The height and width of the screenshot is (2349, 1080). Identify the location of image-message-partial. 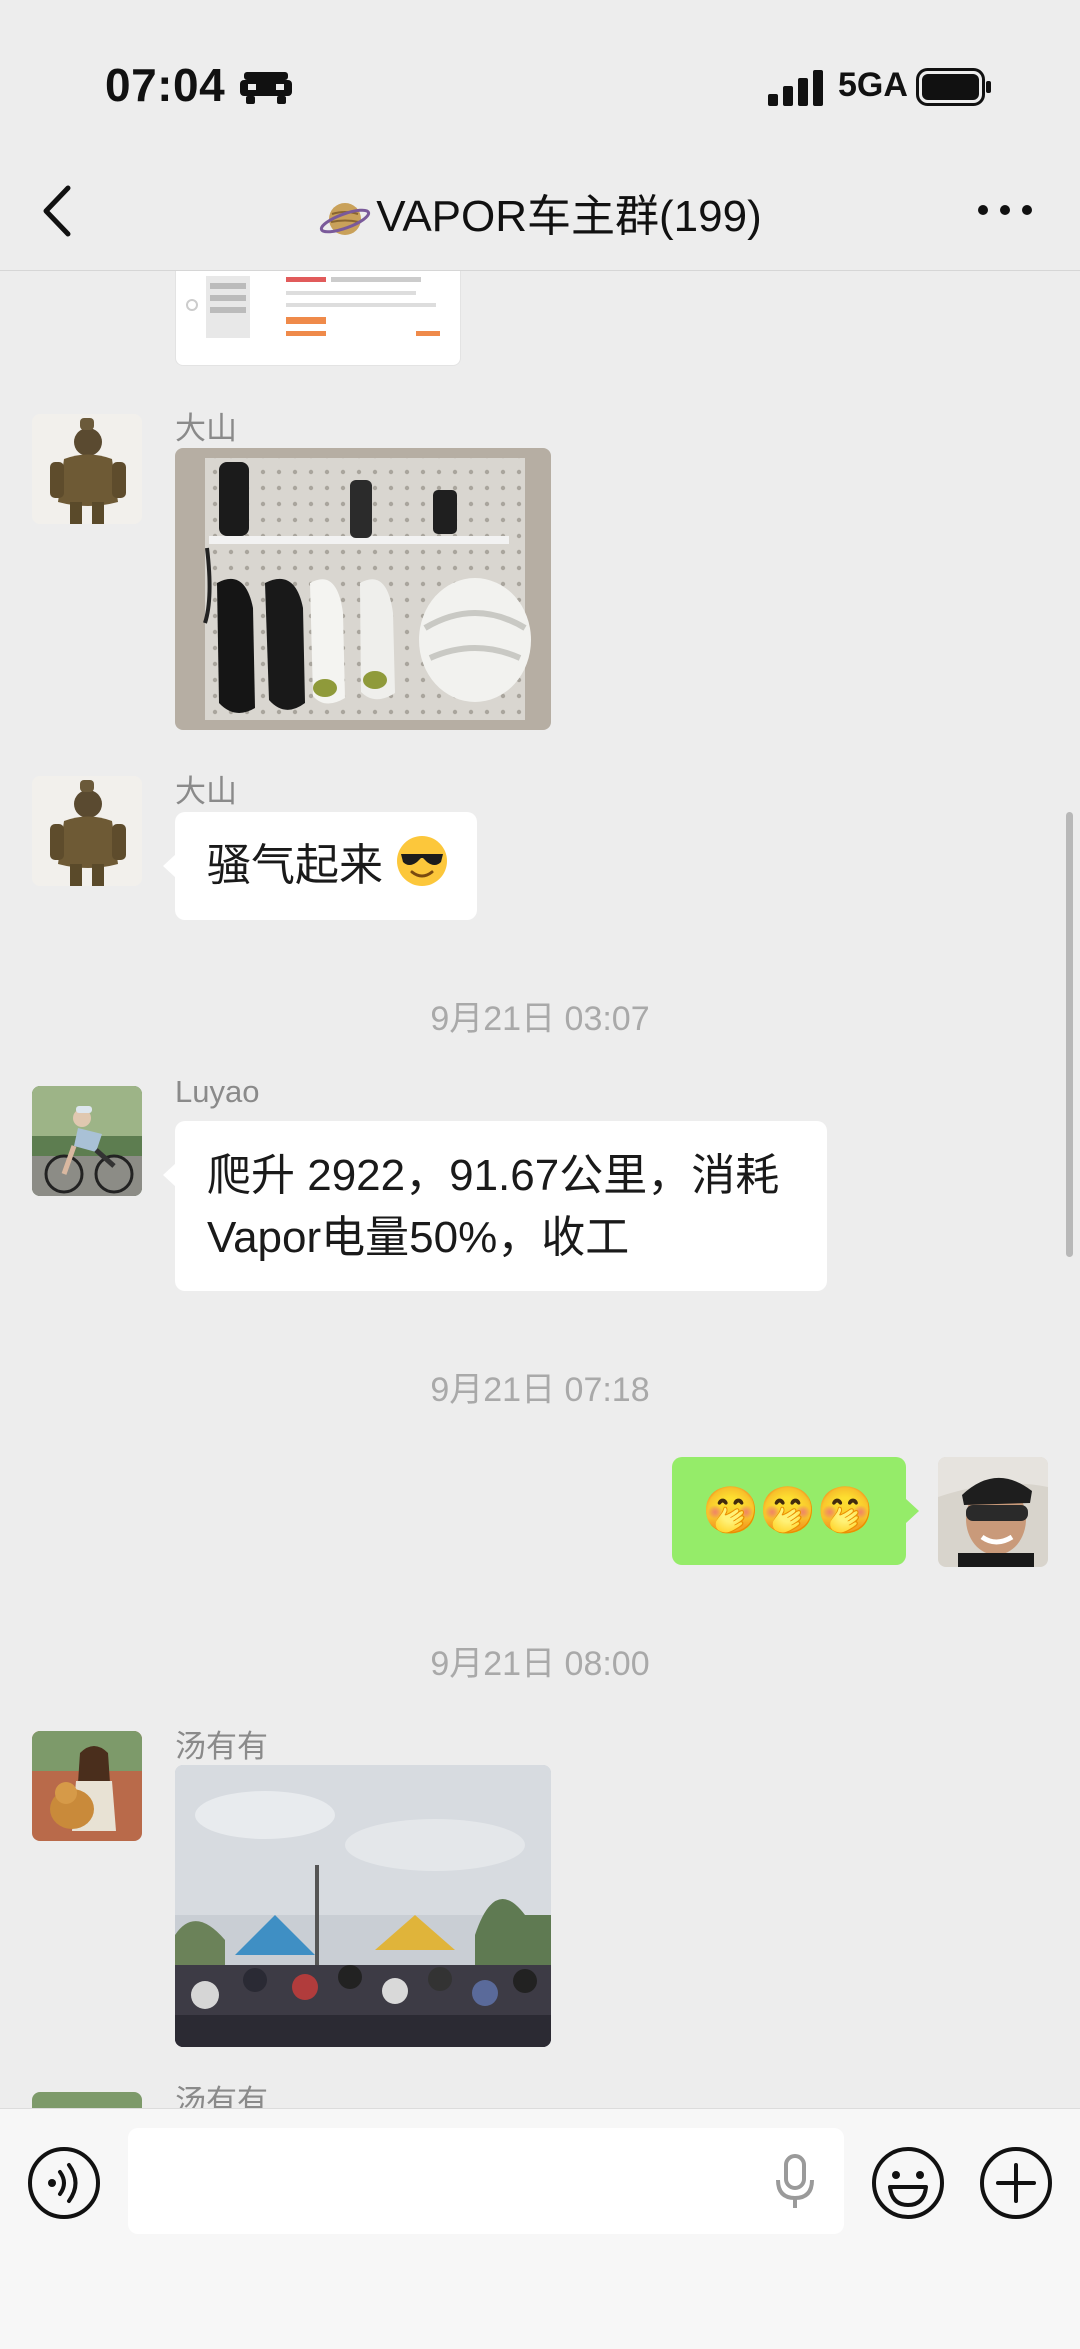
(318, 318).